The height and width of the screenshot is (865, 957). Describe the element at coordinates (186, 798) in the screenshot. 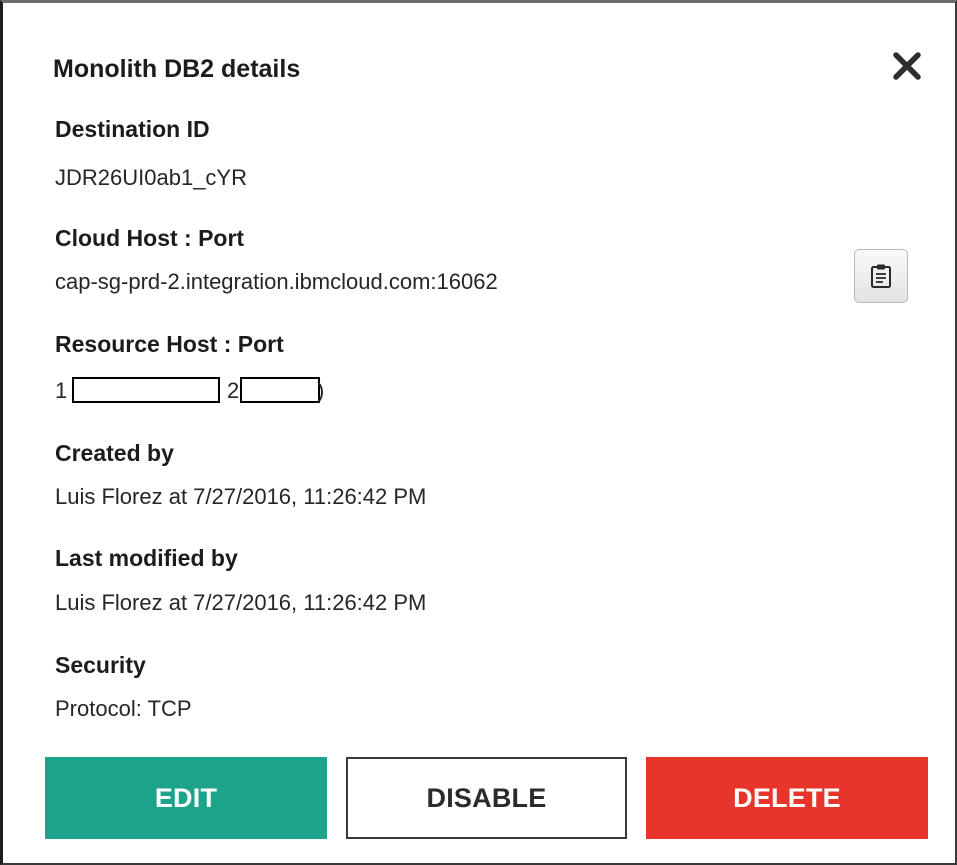

I see `edit-button: EDIT` at that location.